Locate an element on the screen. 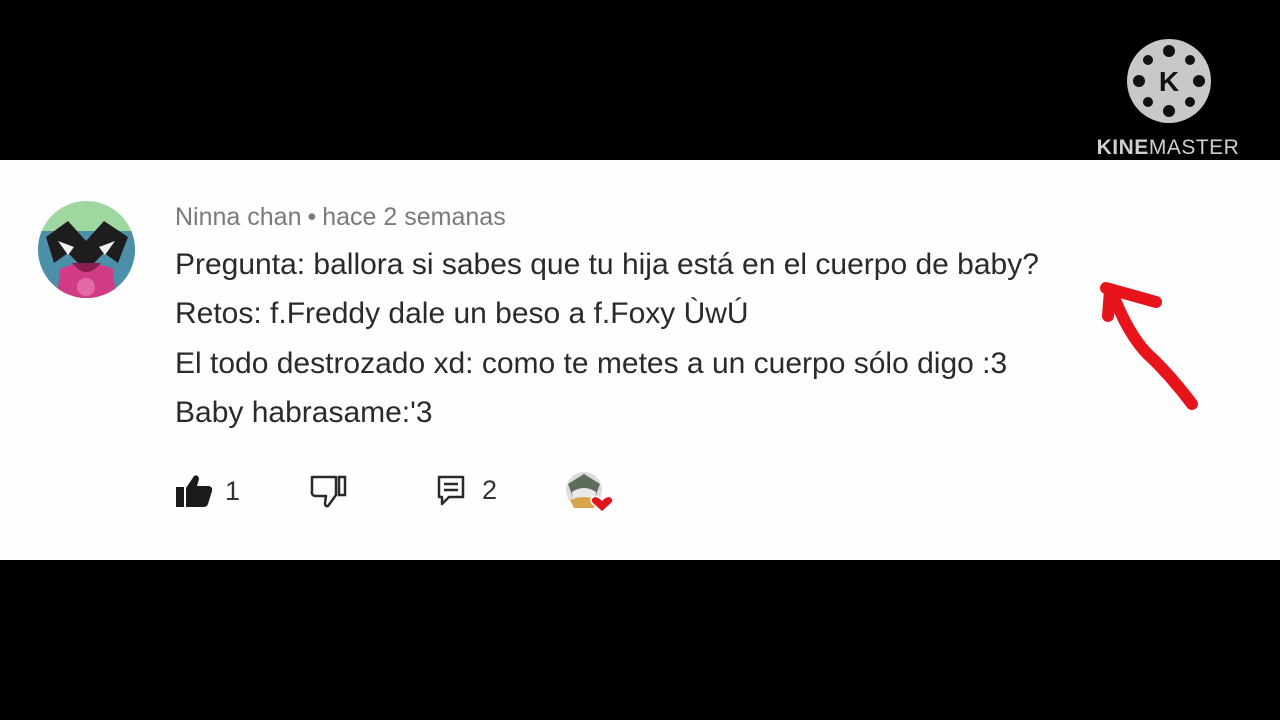  kinemaster-logo-icon: K is located at coordinates (1169, 81).